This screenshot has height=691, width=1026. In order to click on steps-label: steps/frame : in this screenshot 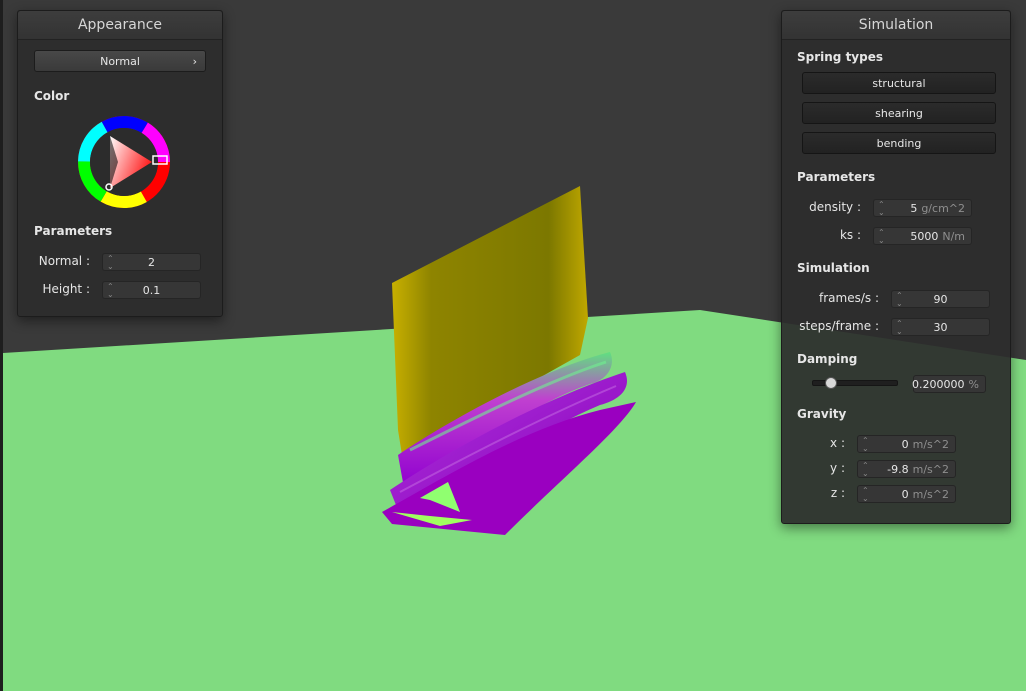, I will do `click(839, 326)`.